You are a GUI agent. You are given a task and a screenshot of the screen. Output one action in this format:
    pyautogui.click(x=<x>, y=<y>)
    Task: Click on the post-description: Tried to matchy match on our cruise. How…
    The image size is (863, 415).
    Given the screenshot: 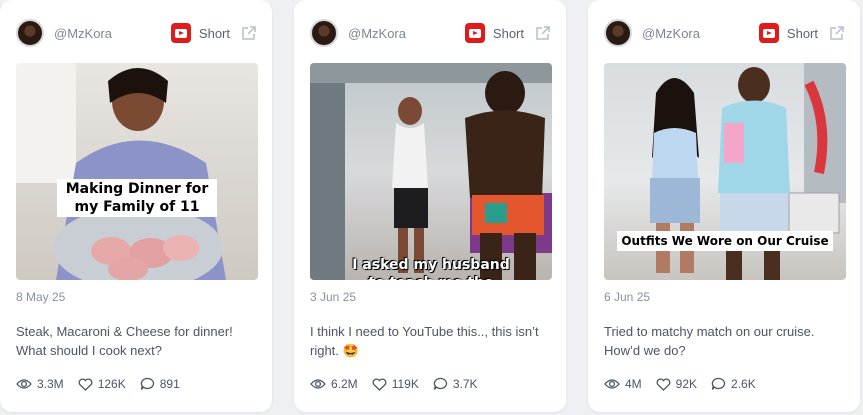 What is the action you would take?
    pyautogui.click(x=709, y=341)
    